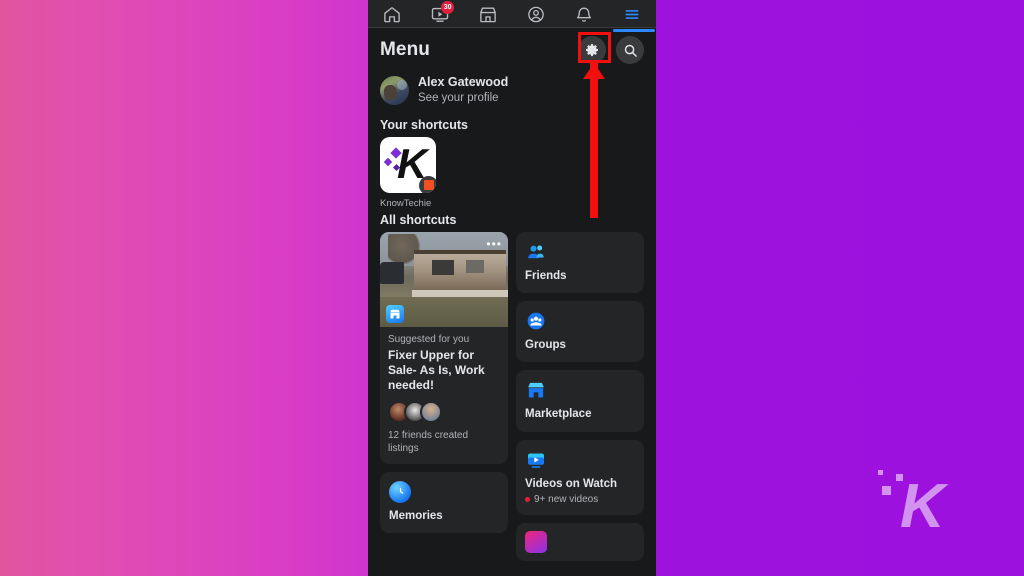  I want to click on profile-icon, so click(536, 14).